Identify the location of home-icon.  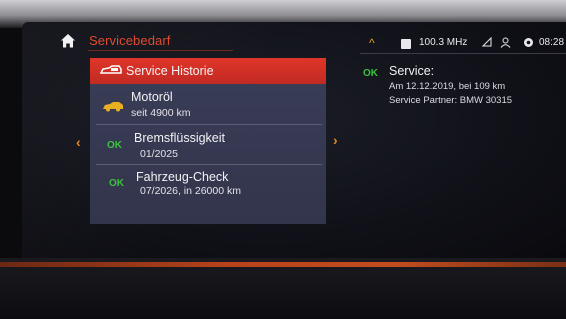
(68, 41).